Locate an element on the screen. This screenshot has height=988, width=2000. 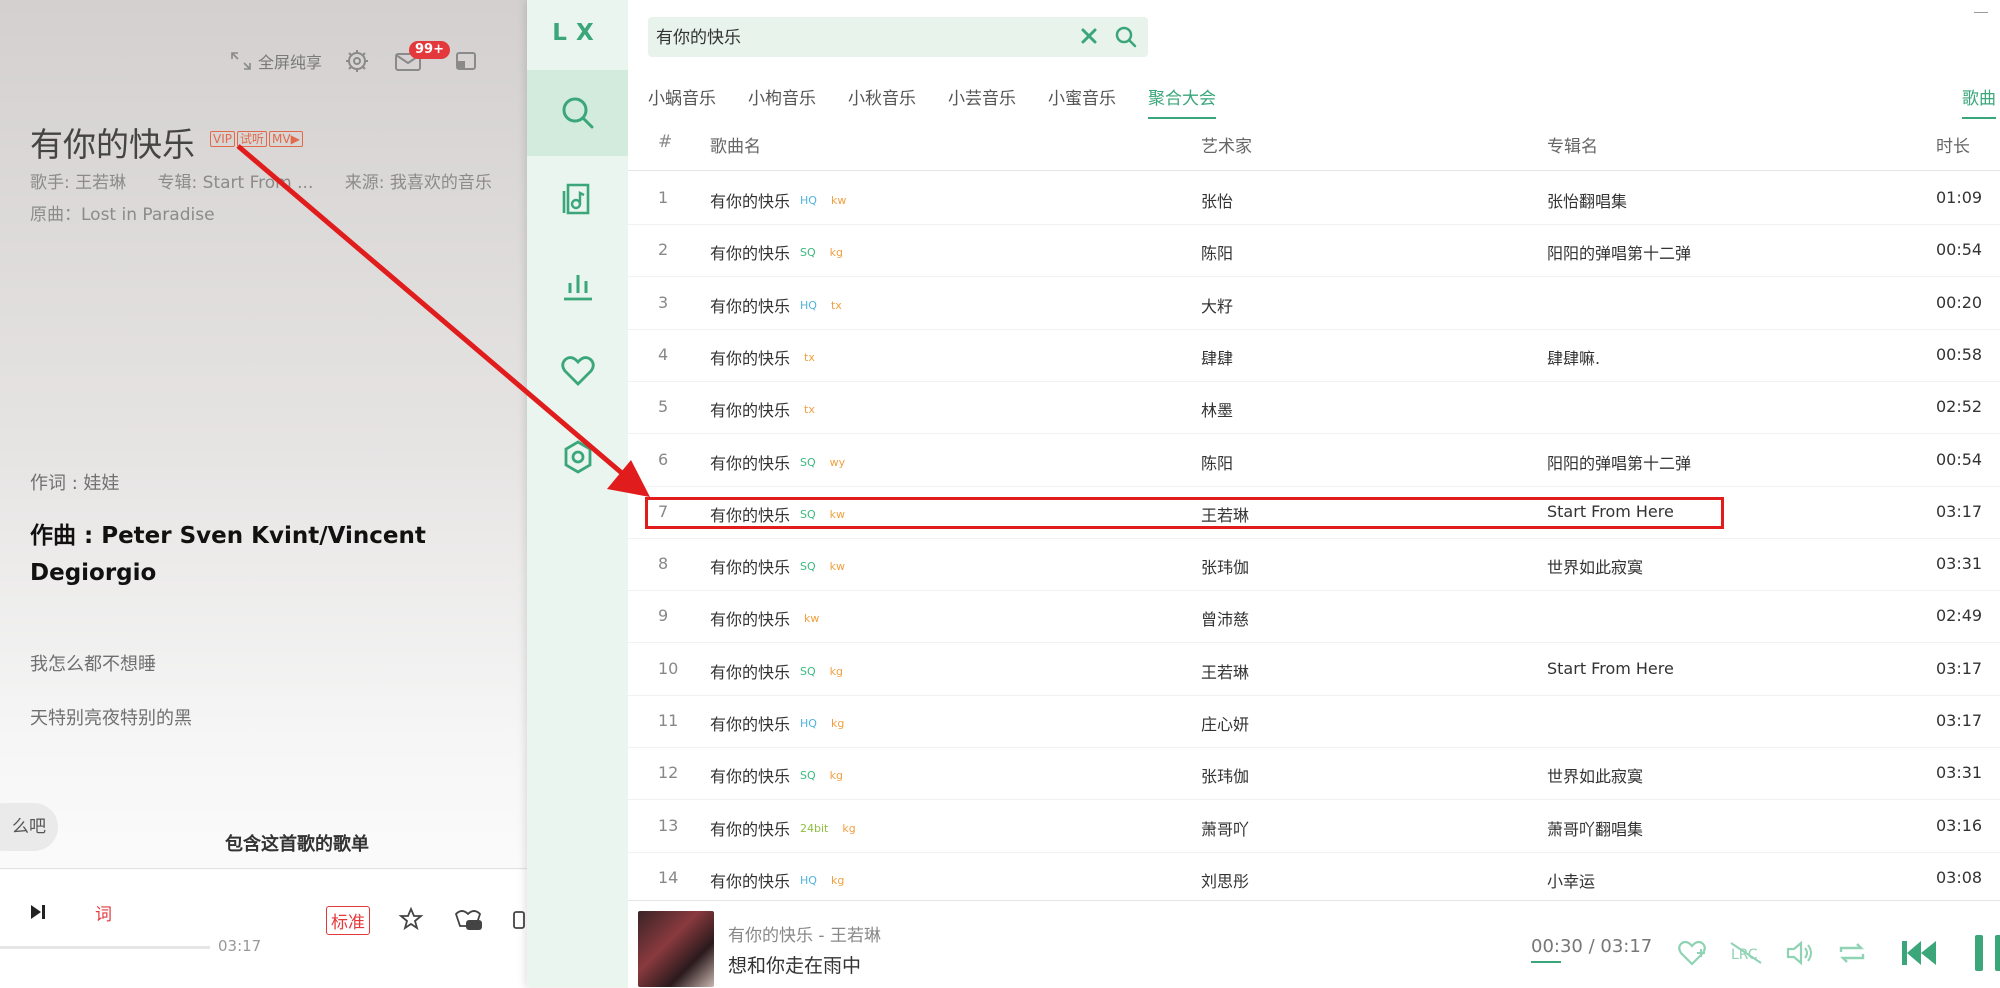
dolby-on-icon is located at coordinates (468, 919).